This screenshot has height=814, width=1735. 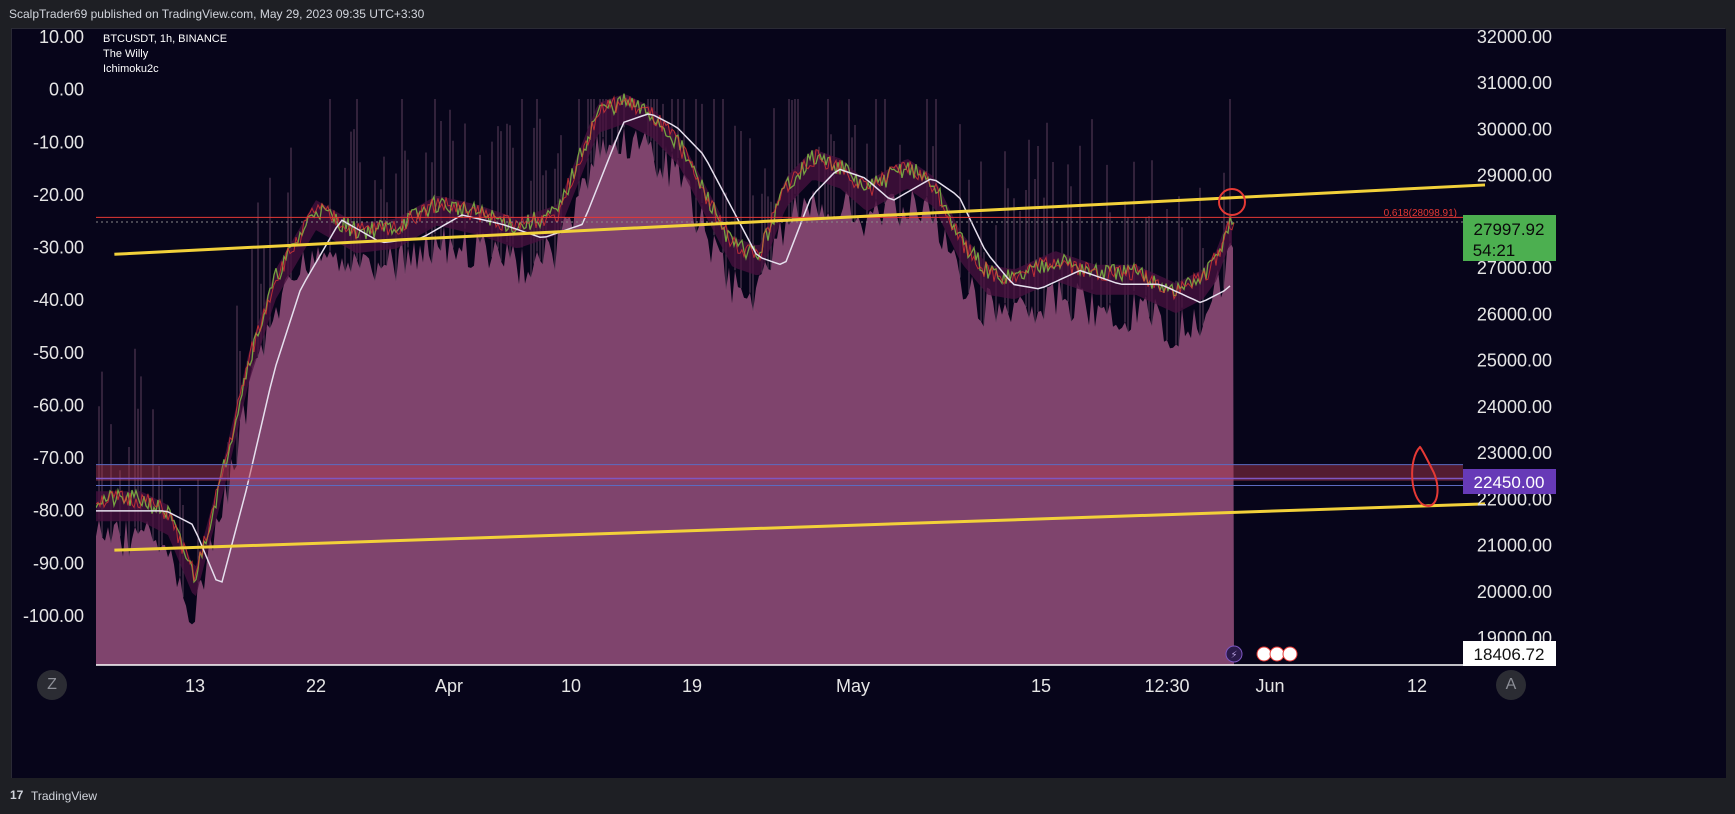 I want to click on fib-label: 0.618(28098.91), so click(x=1420, y=213).